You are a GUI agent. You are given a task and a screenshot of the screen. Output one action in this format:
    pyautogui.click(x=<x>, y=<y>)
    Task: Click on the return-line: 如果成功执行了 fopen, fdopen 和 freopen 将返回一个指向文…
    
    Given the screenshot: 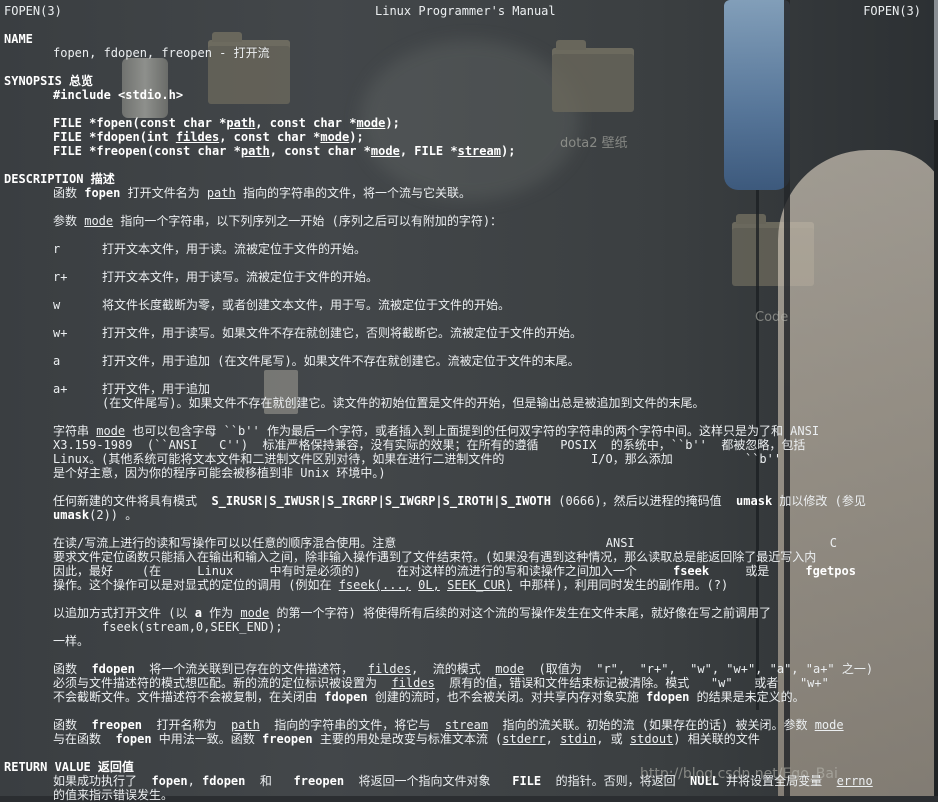 What is the action you would take?
    pyautogui.click(x=463, y=781)
    